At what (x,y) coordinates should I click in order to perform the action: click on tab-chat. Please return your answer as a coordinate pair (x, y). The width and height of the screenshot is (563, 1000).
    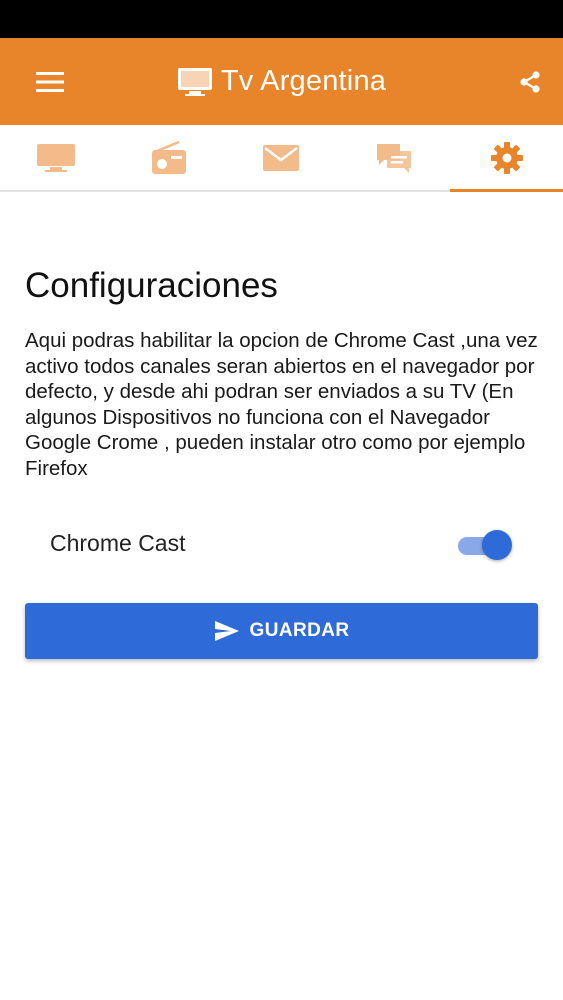
    Looking at the image, I should click on (394, 157).